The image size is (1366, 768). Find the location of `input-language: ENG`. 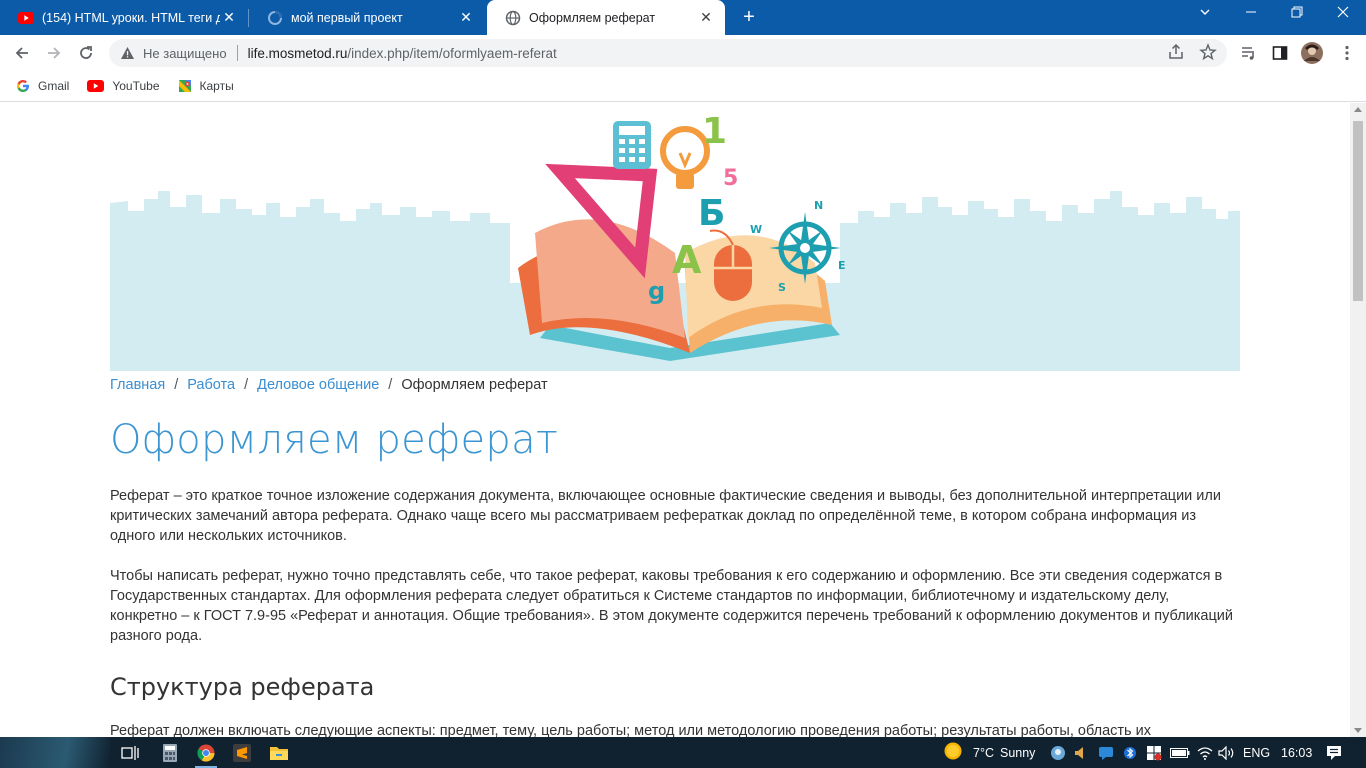

input-language: ENG is located at coordinates (1256, 752).